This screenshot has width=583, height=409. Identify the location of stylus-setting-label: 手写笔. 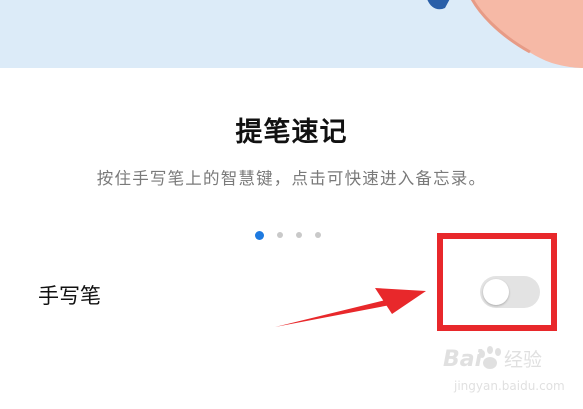
(69, 296).